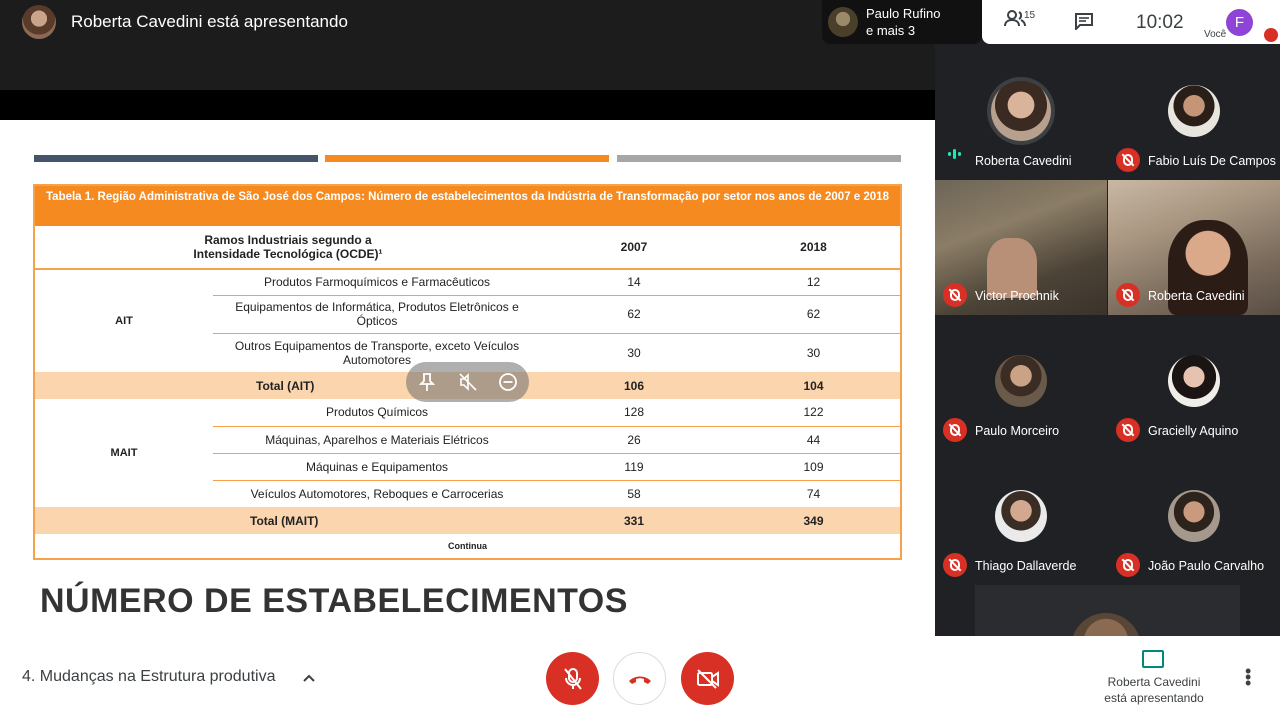 This screenshot has height=719, width=1280. What do you see at coordinates (1026, 566) in the screenshot?
I see `participant-name: Thiago Dallaverde` at bounding box center [1026, 566].